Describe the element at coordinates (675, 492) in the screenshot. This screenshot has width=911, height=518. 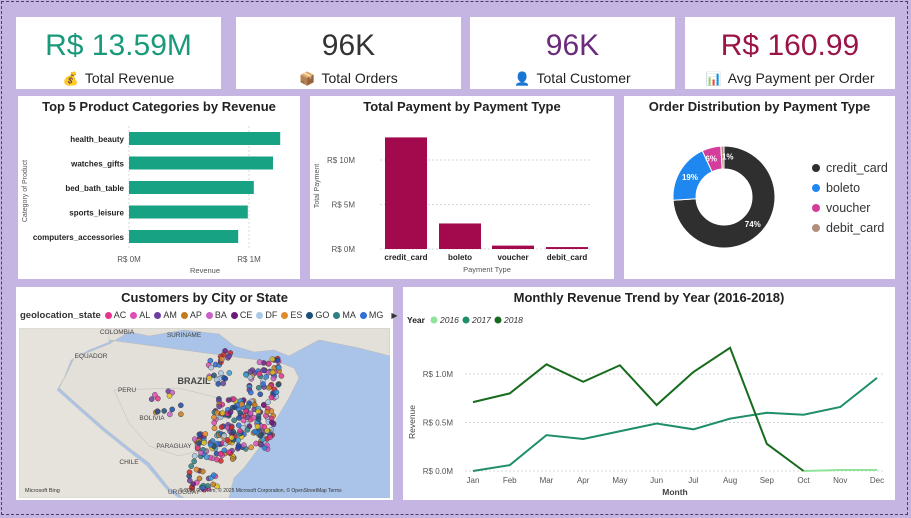
I see `axis-label: Month` at that location.